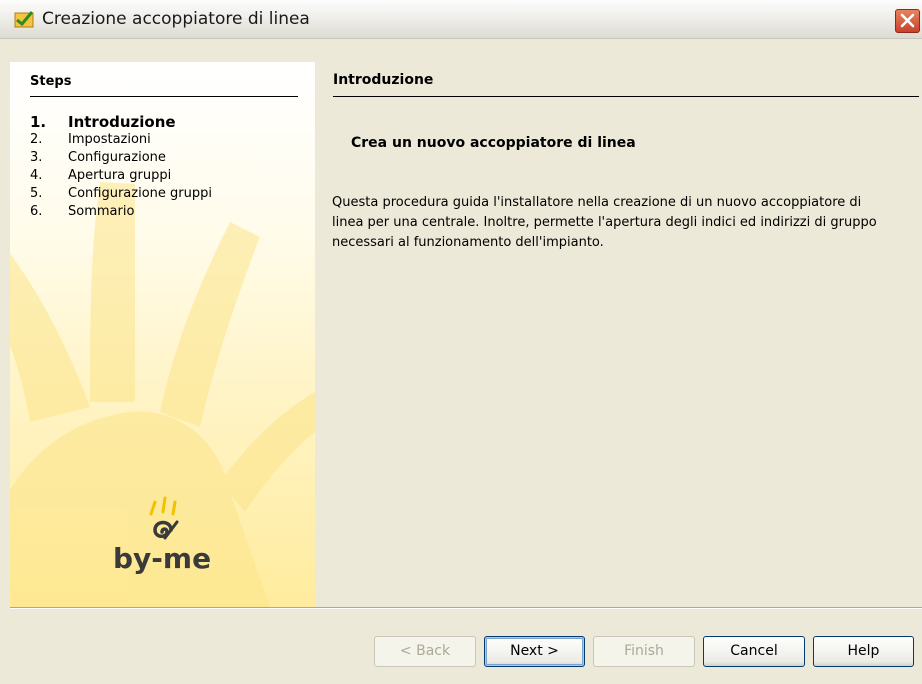  Describe the element at coordinates (162, 558) in the screenshot. I see `svg-text: by-me` at that location.